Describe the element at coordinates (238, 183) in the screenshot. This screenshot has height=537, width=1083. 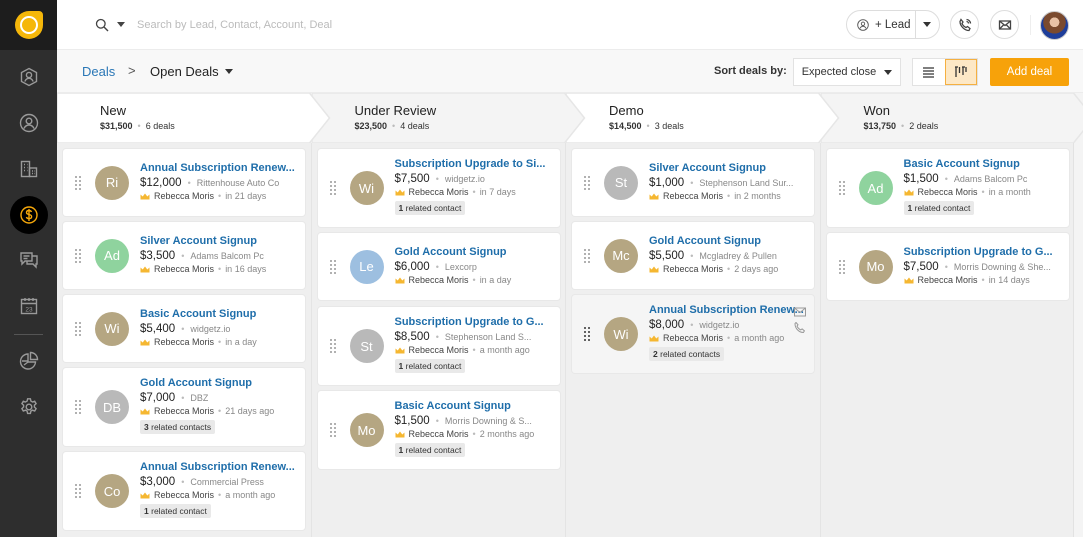
I see `deal-company: Rittenhouse Auto Co` at that location.